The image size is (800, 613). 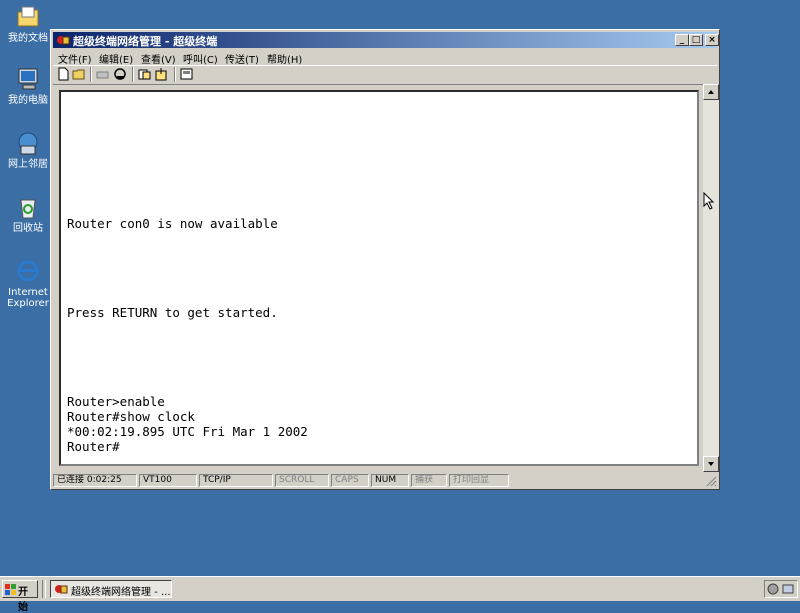 I want to click on computer-icon, so click(x=28, y=79).